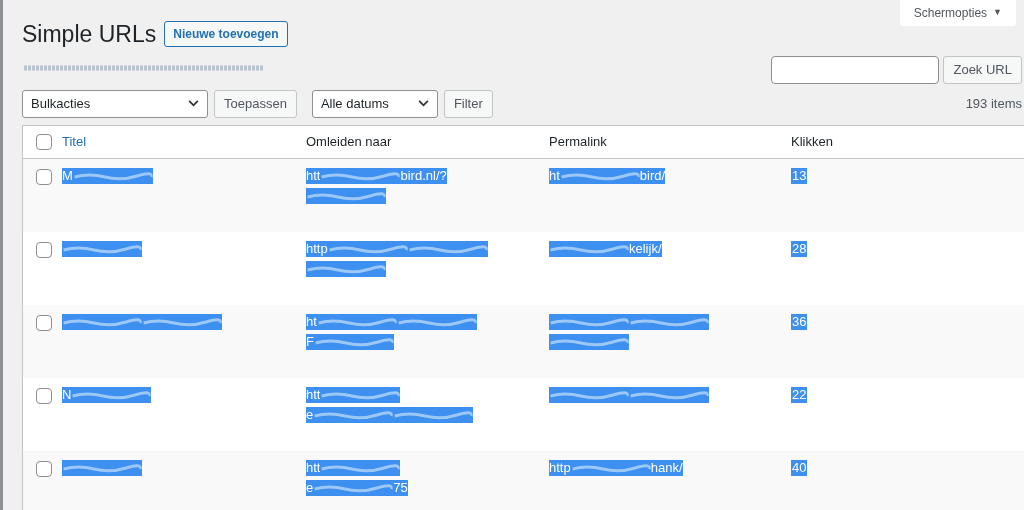  What do you see at coordinates (349, 141) in the screenshot?
I see `column-header: Omleiden naar` at bounding box center [349, 141].